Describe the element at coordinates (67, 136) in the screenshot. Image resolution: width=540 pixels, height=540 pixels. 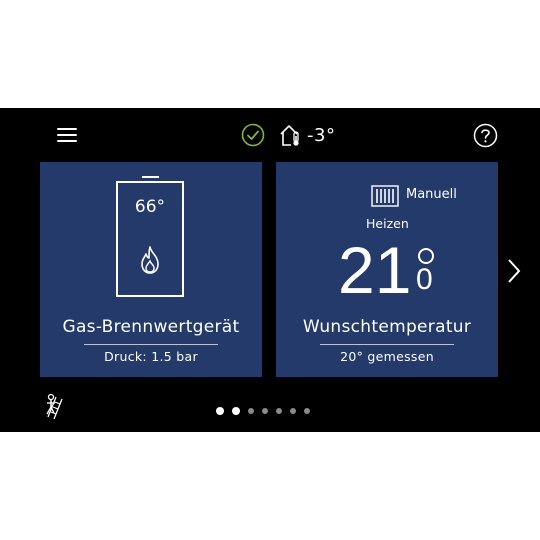
I see `menu-icon` at that location.